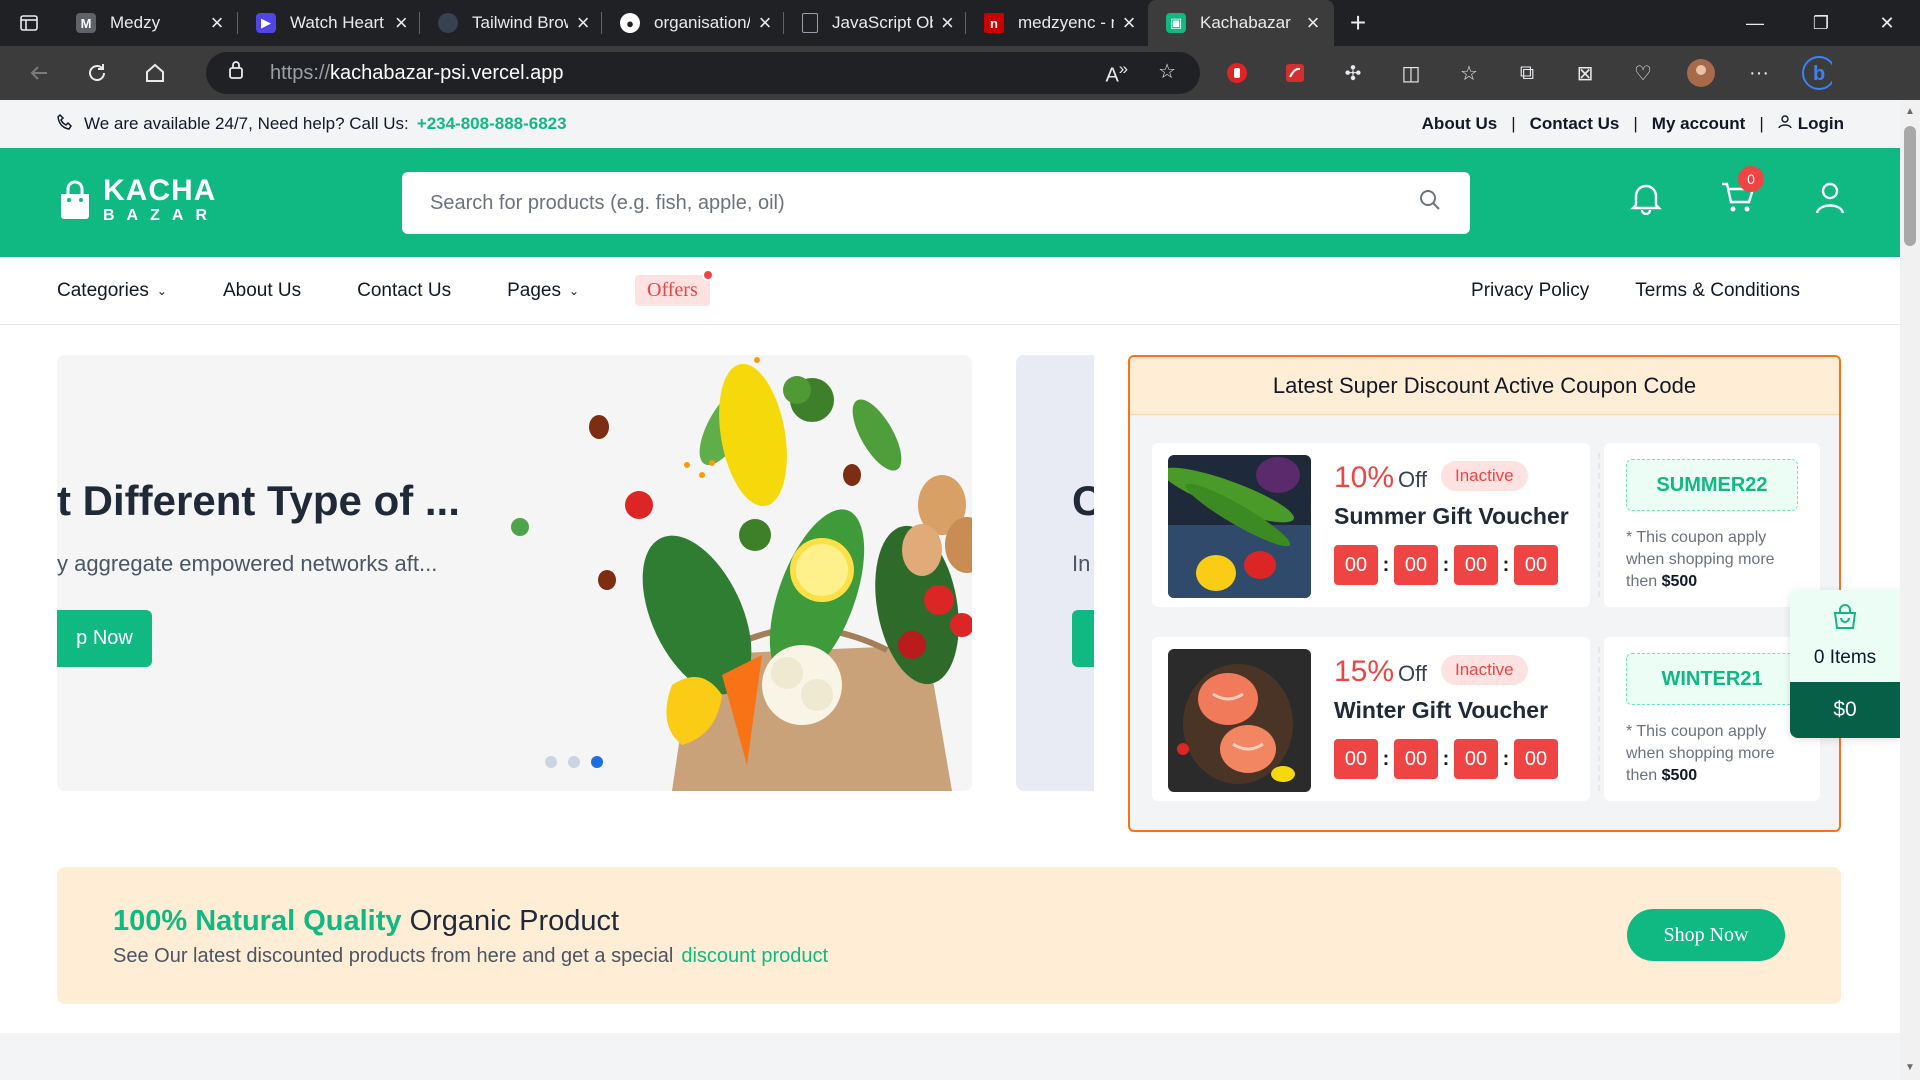 This screenshot has height=1080, width=1920. Describe the element at coordinates (1484, 670) in the screenshot. I see `coupon-status-badge: Inactive` at that location.